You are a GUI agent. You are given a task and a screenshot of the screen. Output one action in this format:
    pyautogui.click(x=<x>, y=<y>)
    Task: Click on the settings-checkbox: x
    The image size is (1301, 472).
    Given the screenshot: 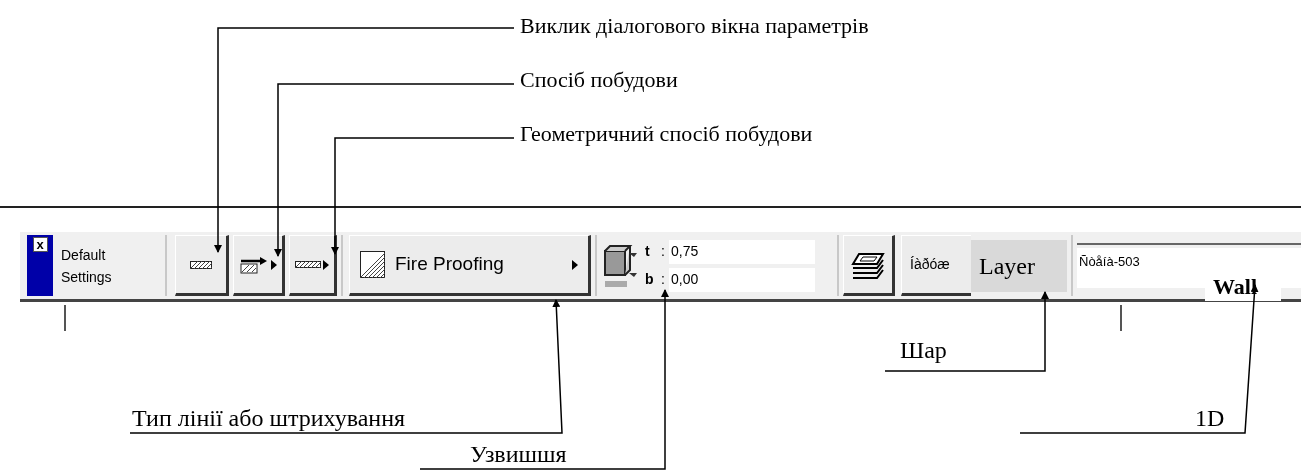 What is the action you would take?
    pyautogui.click(x=40, y=244)
    